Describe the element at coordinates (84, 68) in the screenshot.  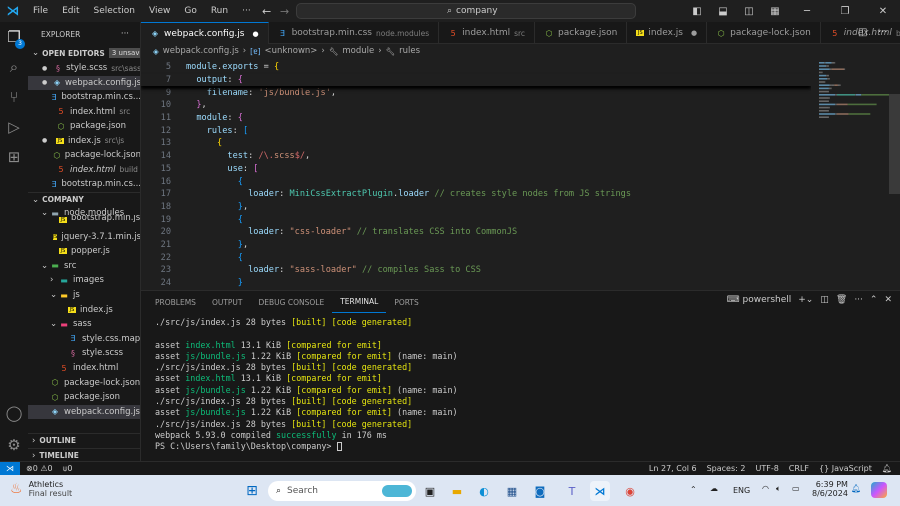
I see `open-editor-item: ● § style.scss src\sass` at that location.